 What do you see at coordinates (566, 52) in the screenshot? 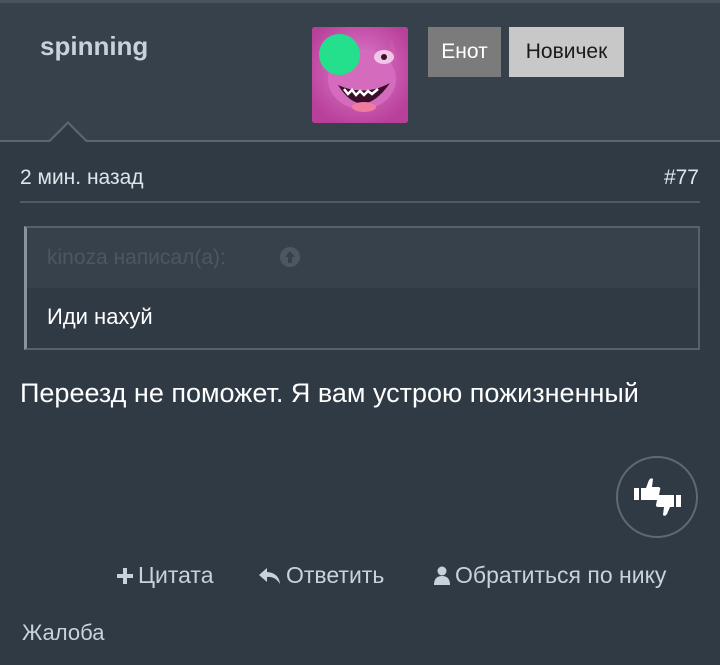
I see `user-title-badge: Новичек` at bounding box center [566, 52].